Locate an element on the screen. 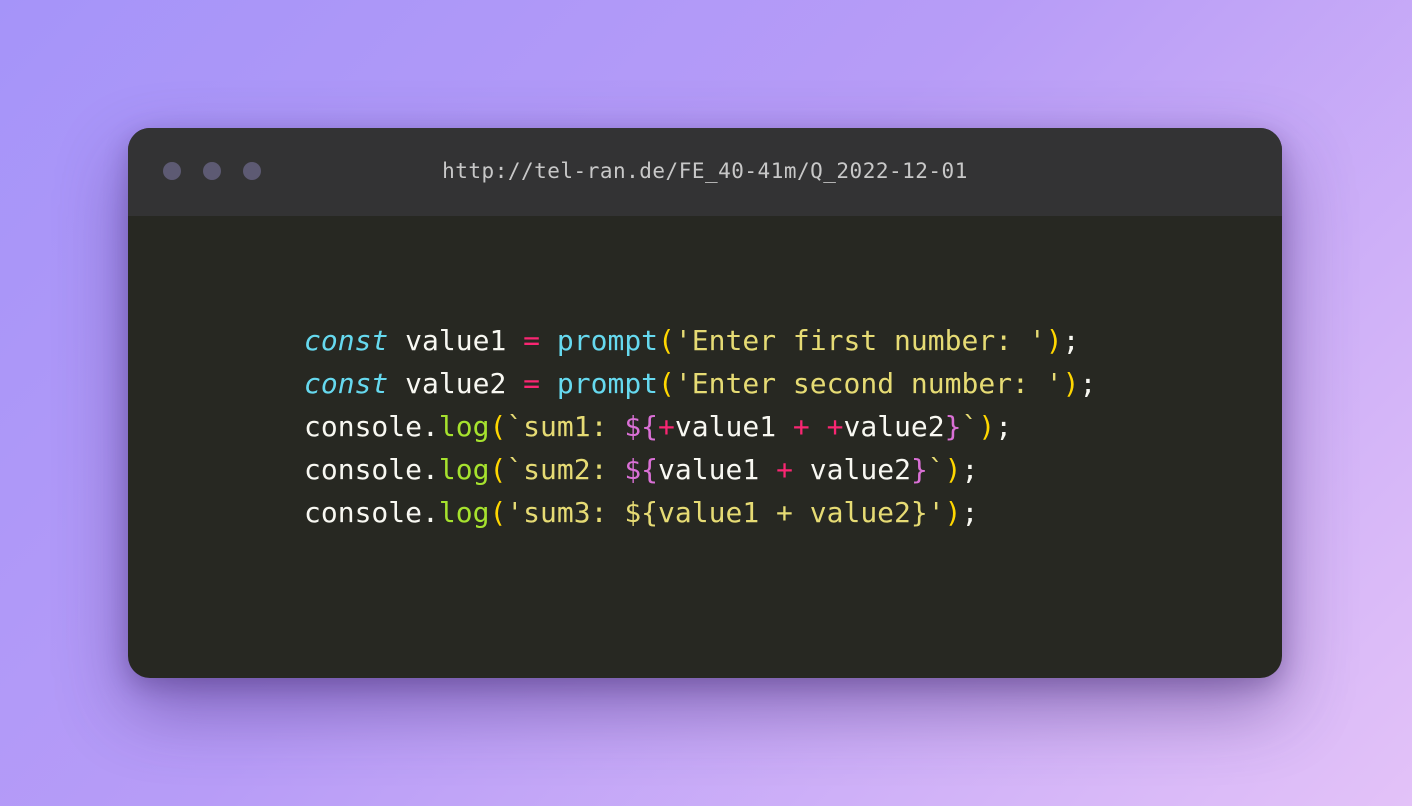  window-title-url: http://tel-ran.de/FE_40-41m/Q_2022-12-01 is located at coordinates (705, 171).